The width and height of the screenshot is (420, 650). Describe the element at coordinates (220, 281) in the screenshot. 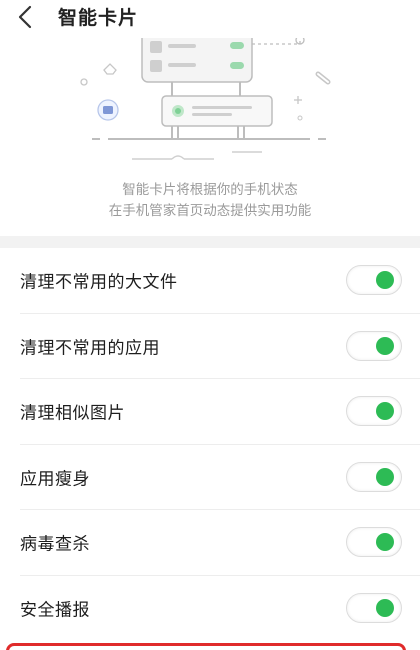

I see `setting-row-large-files: 清理不常用的大文件` at that location.